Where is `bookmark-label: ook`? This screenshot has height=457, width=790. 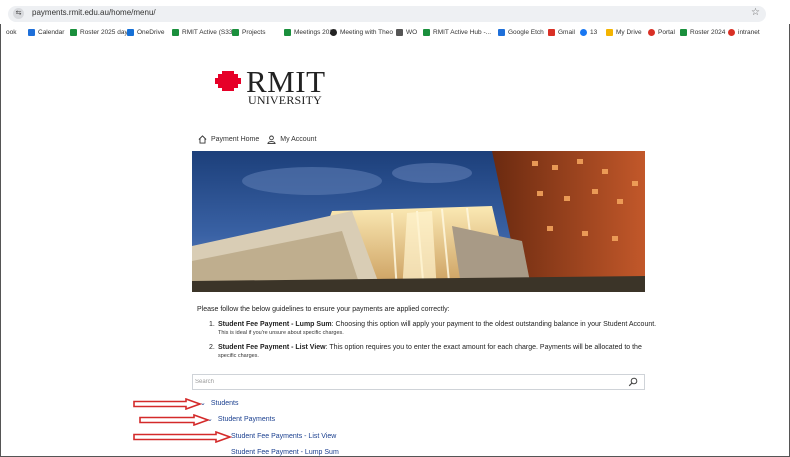
bookmark-label: ook is located at coordinates (11, 32).